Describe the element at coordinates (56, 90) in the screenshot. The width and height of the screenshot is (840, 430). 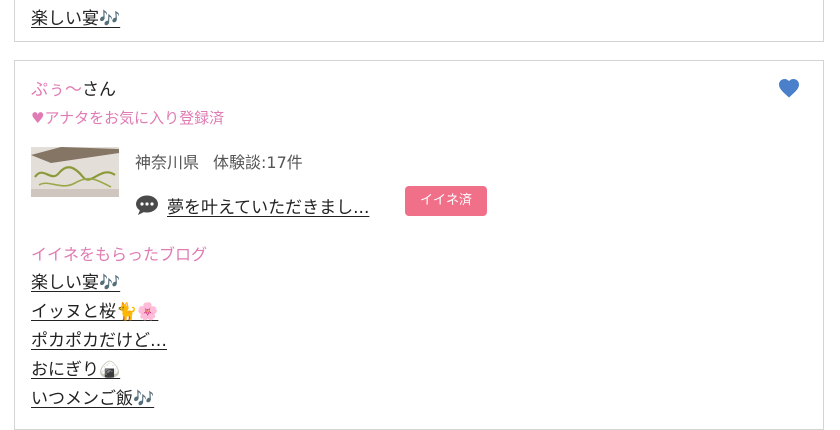
I see `user-name: ぷぅ〜` at that location.